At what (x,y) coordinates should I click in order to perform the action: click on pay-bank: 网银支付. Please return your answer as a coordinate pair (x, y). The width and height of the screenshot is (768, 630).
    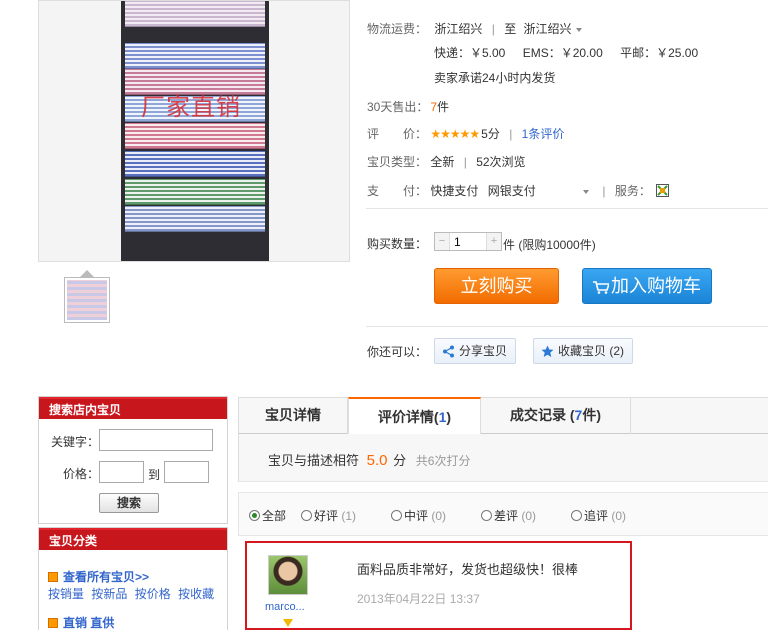
    Looking at the image, I should click on (511, 191).